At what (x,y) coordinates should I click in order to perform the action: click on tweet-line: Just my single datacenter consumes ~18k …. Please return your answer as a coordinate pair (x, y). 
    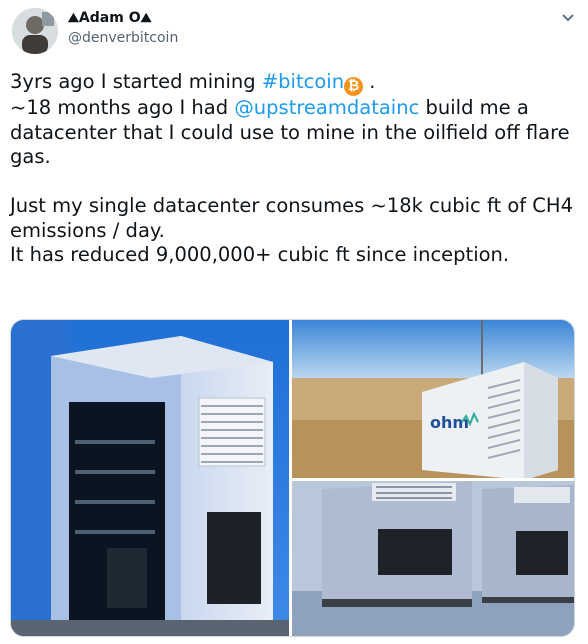
    Looking at the image, I should click on (291, 218).